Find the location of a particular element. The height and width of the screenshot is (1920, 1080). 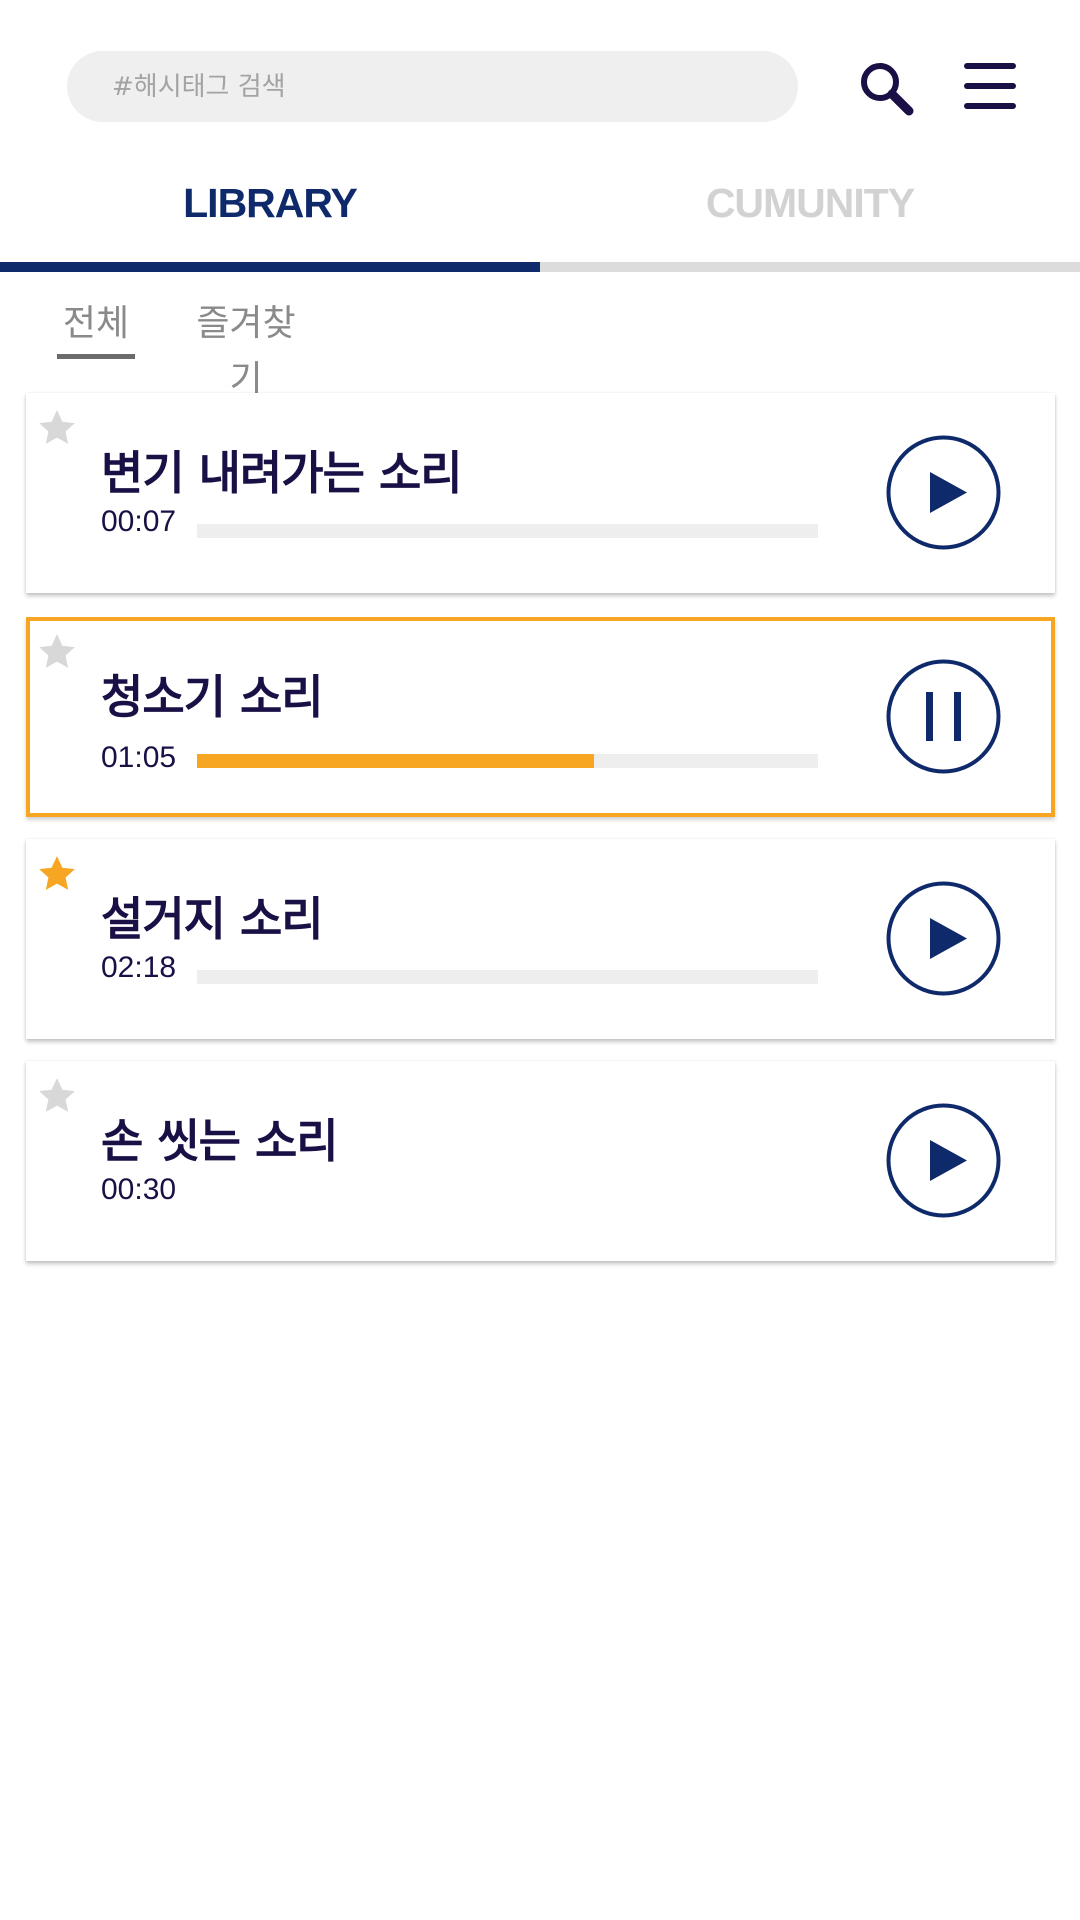

sound-card: 설거지 소리 02:18 is located at coordinates (540, 939).